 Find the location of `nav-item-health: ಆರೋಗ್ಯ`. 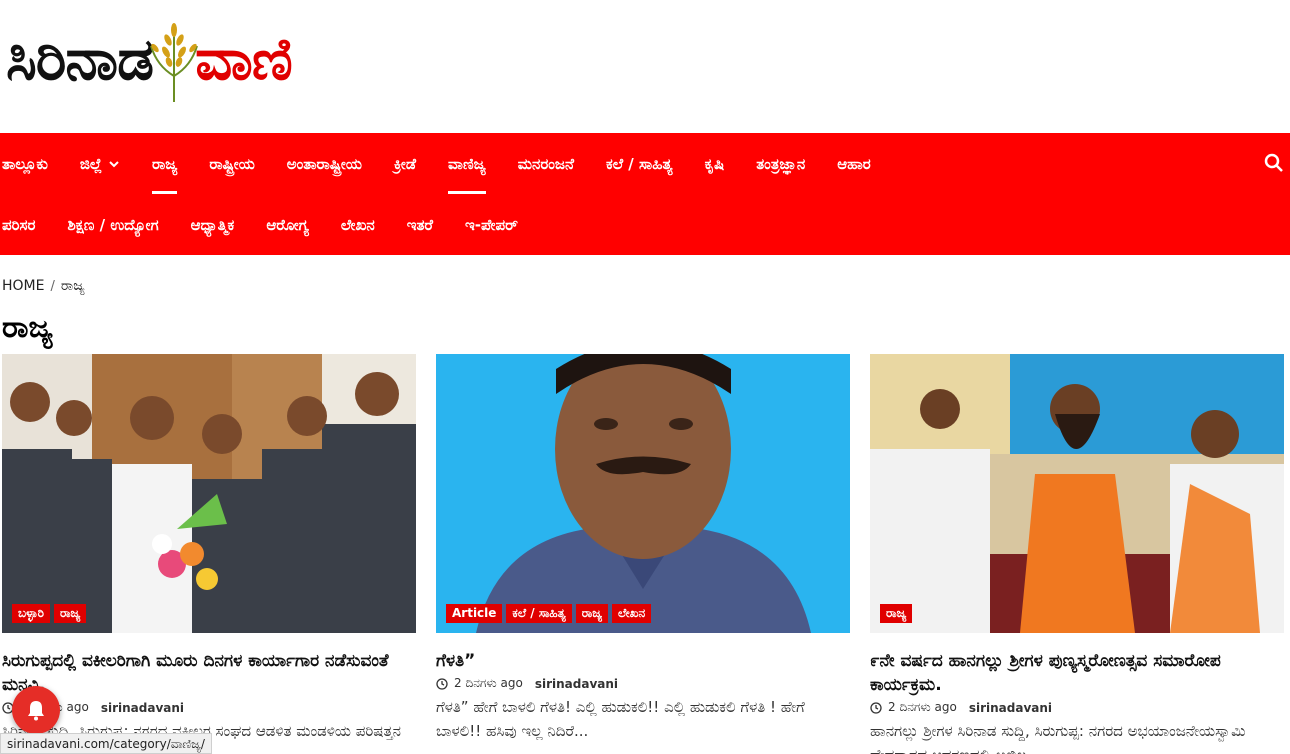

nav-item-health: ಆರೋಗ್ಯ is located at coordinates (287, 224).